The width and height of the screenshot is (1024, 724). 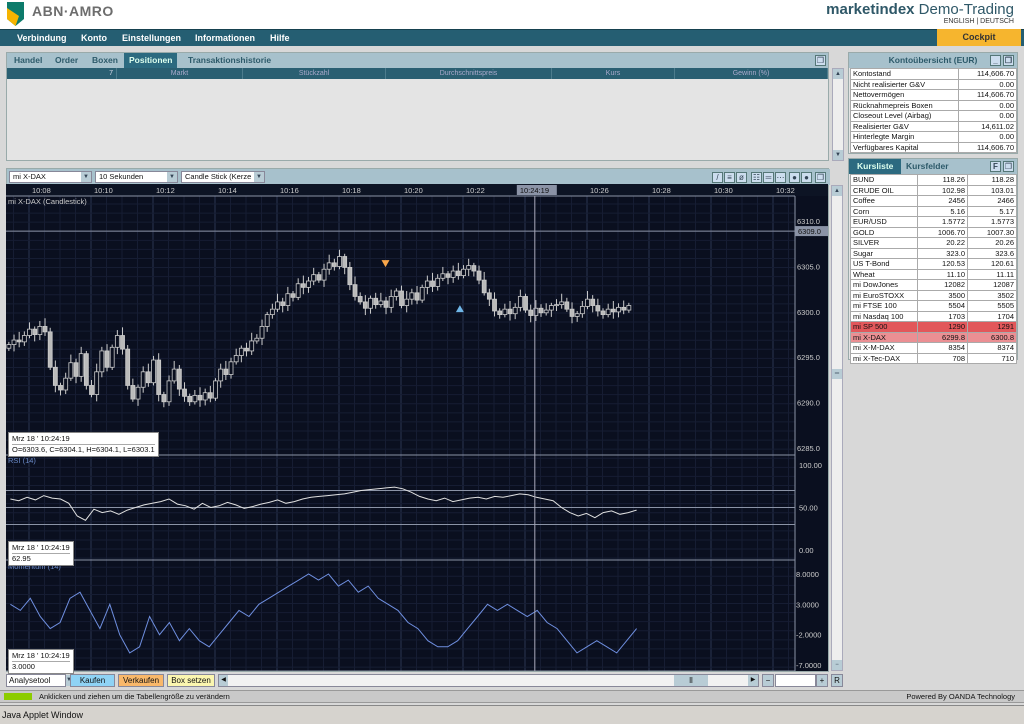 What do you see at coordinates (992, 201) in the screenshot?
I see `ask-price: 2466` at bounding box center [992, 201].